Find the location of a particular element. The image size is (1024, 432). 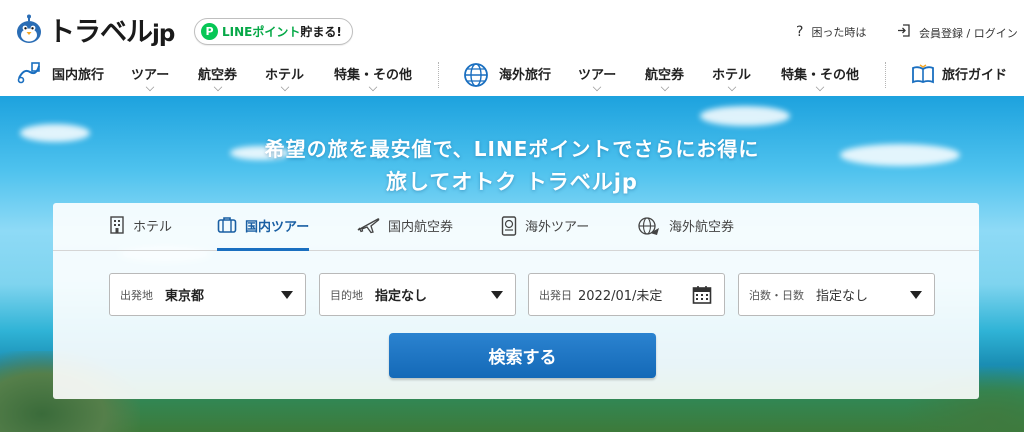

search-button: 検索する is located at coordinates (522, 355).